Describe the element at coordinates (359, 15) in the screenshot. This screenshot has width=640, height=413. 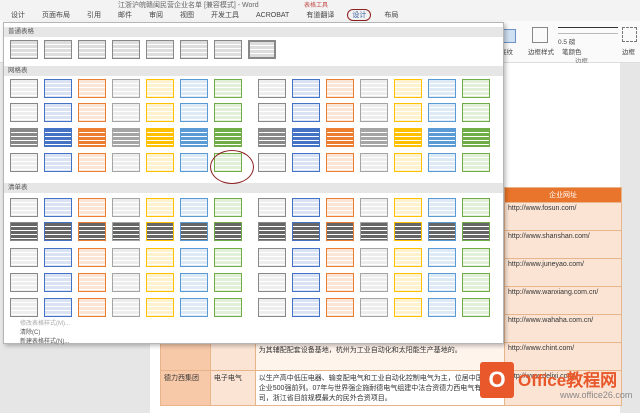
I see `tab-table-design: 设计` at that location.